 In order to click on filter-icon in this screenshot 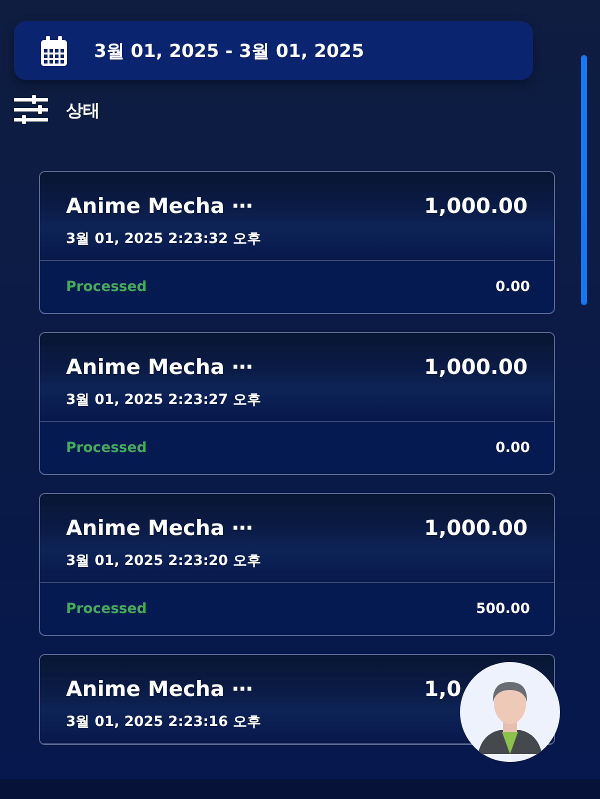, I will do `click(31, 110)`.